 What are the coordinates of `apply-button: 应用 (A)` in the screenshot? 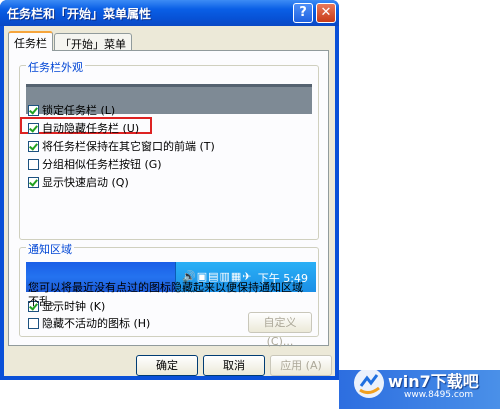 It's located at (301, 365).